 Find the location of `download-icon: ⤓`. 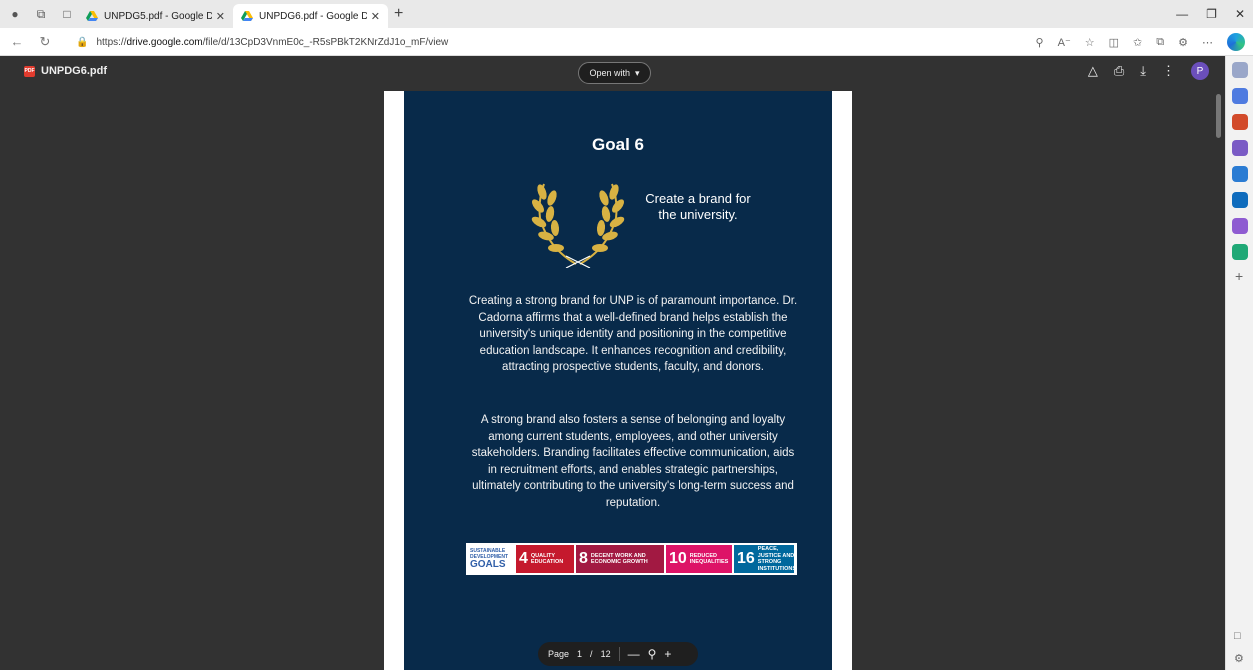

download-icon: ⤓ is located at coordinates (1143, 71).